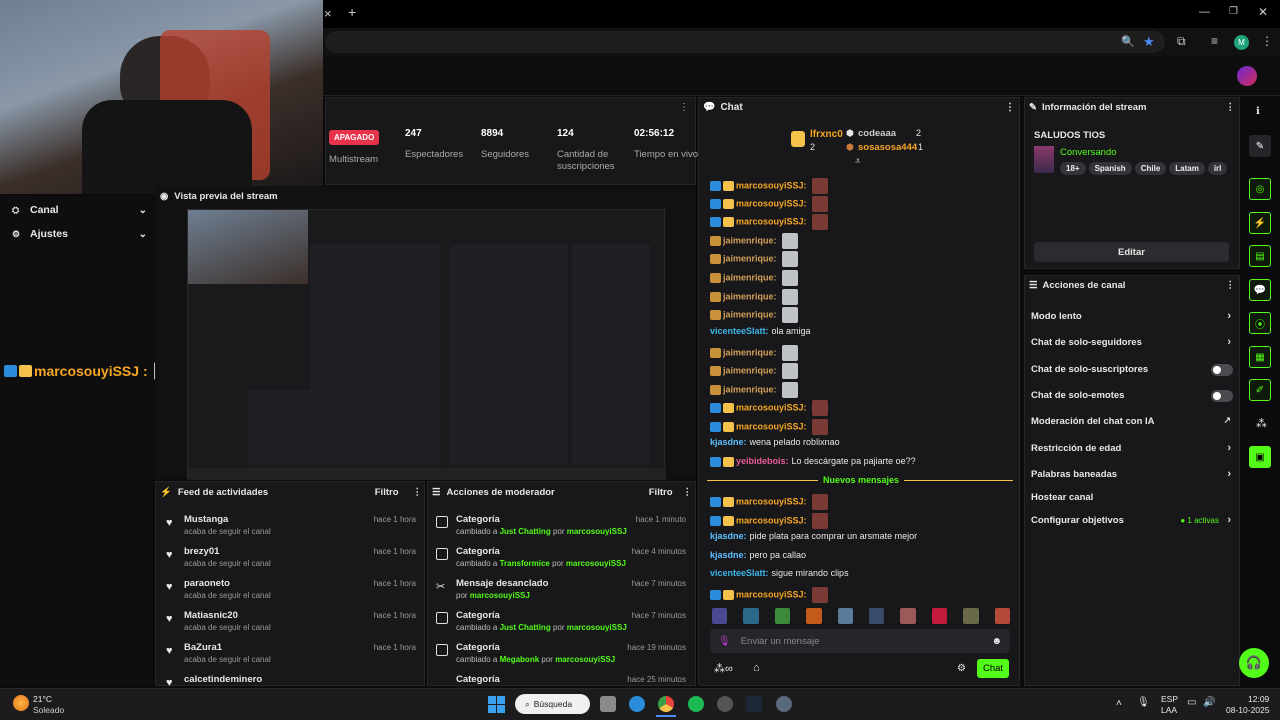  I want to click on volume-icon: 🔊, so click(1209, 702).